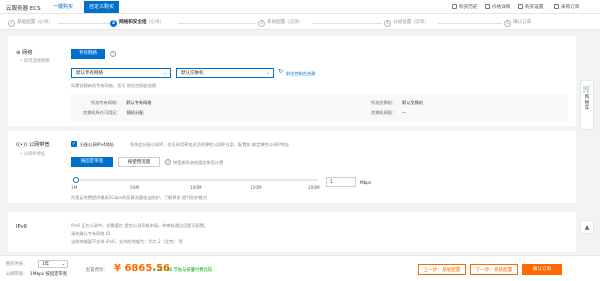 Image resolution: width=600 pixels, height=281 pixels. Describe the element at coordinates (127, 241) in the screenshot. I see `ipv6-line-3: 当前地域暂不支持 IPv6，支持的地域为：华北 2（北京） 等` at that location.